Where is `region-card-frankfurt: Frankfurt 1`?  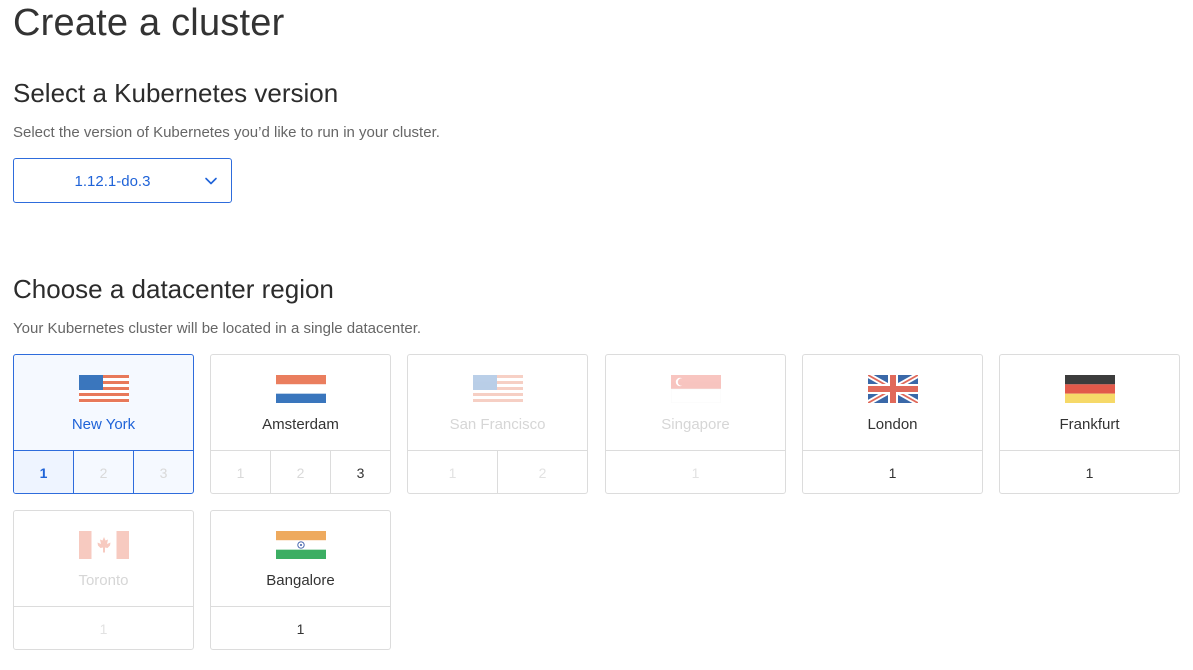 region-card-frankfurt: Frankfurt 1 is located at coordinates (1089, 424).